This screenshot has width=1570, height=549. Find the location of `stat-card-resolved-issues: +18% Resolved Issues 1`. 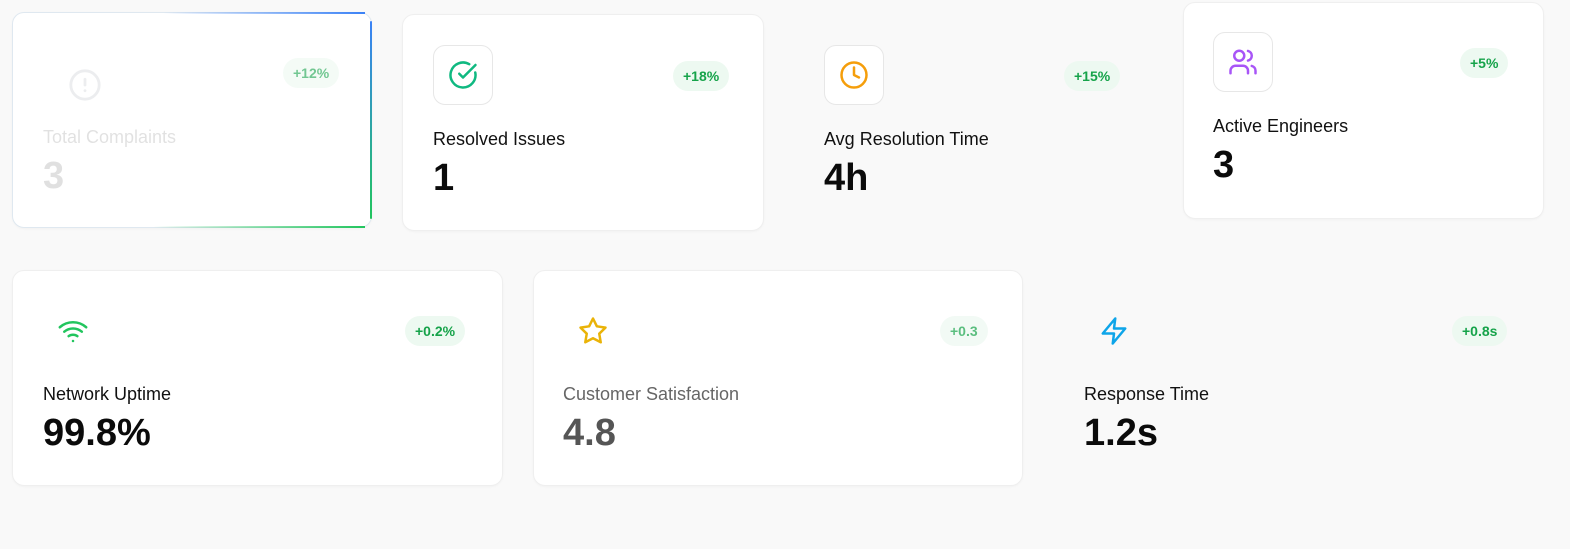

stat-card-resolved-issues: +18% Resolved Issues 1 is located at coordinates (583, 122).